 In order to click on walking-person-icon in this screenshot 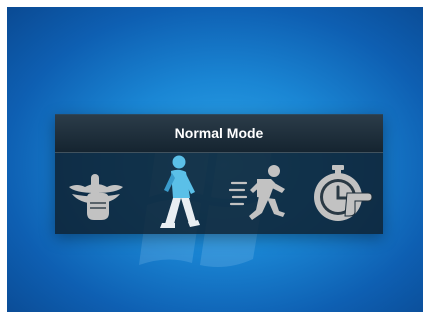, I will do `click(180, 191)`.